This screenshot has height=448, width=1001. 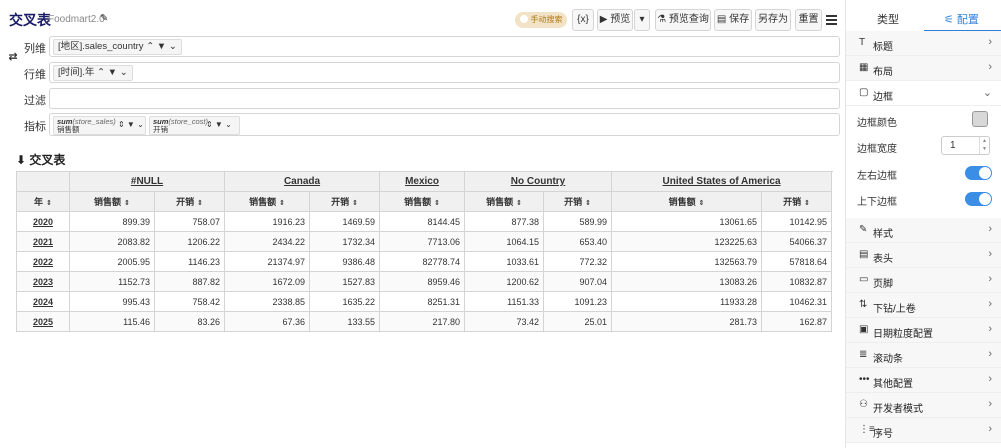 I want to click on calendar-icon: ▣, so click(x=864, y=329).